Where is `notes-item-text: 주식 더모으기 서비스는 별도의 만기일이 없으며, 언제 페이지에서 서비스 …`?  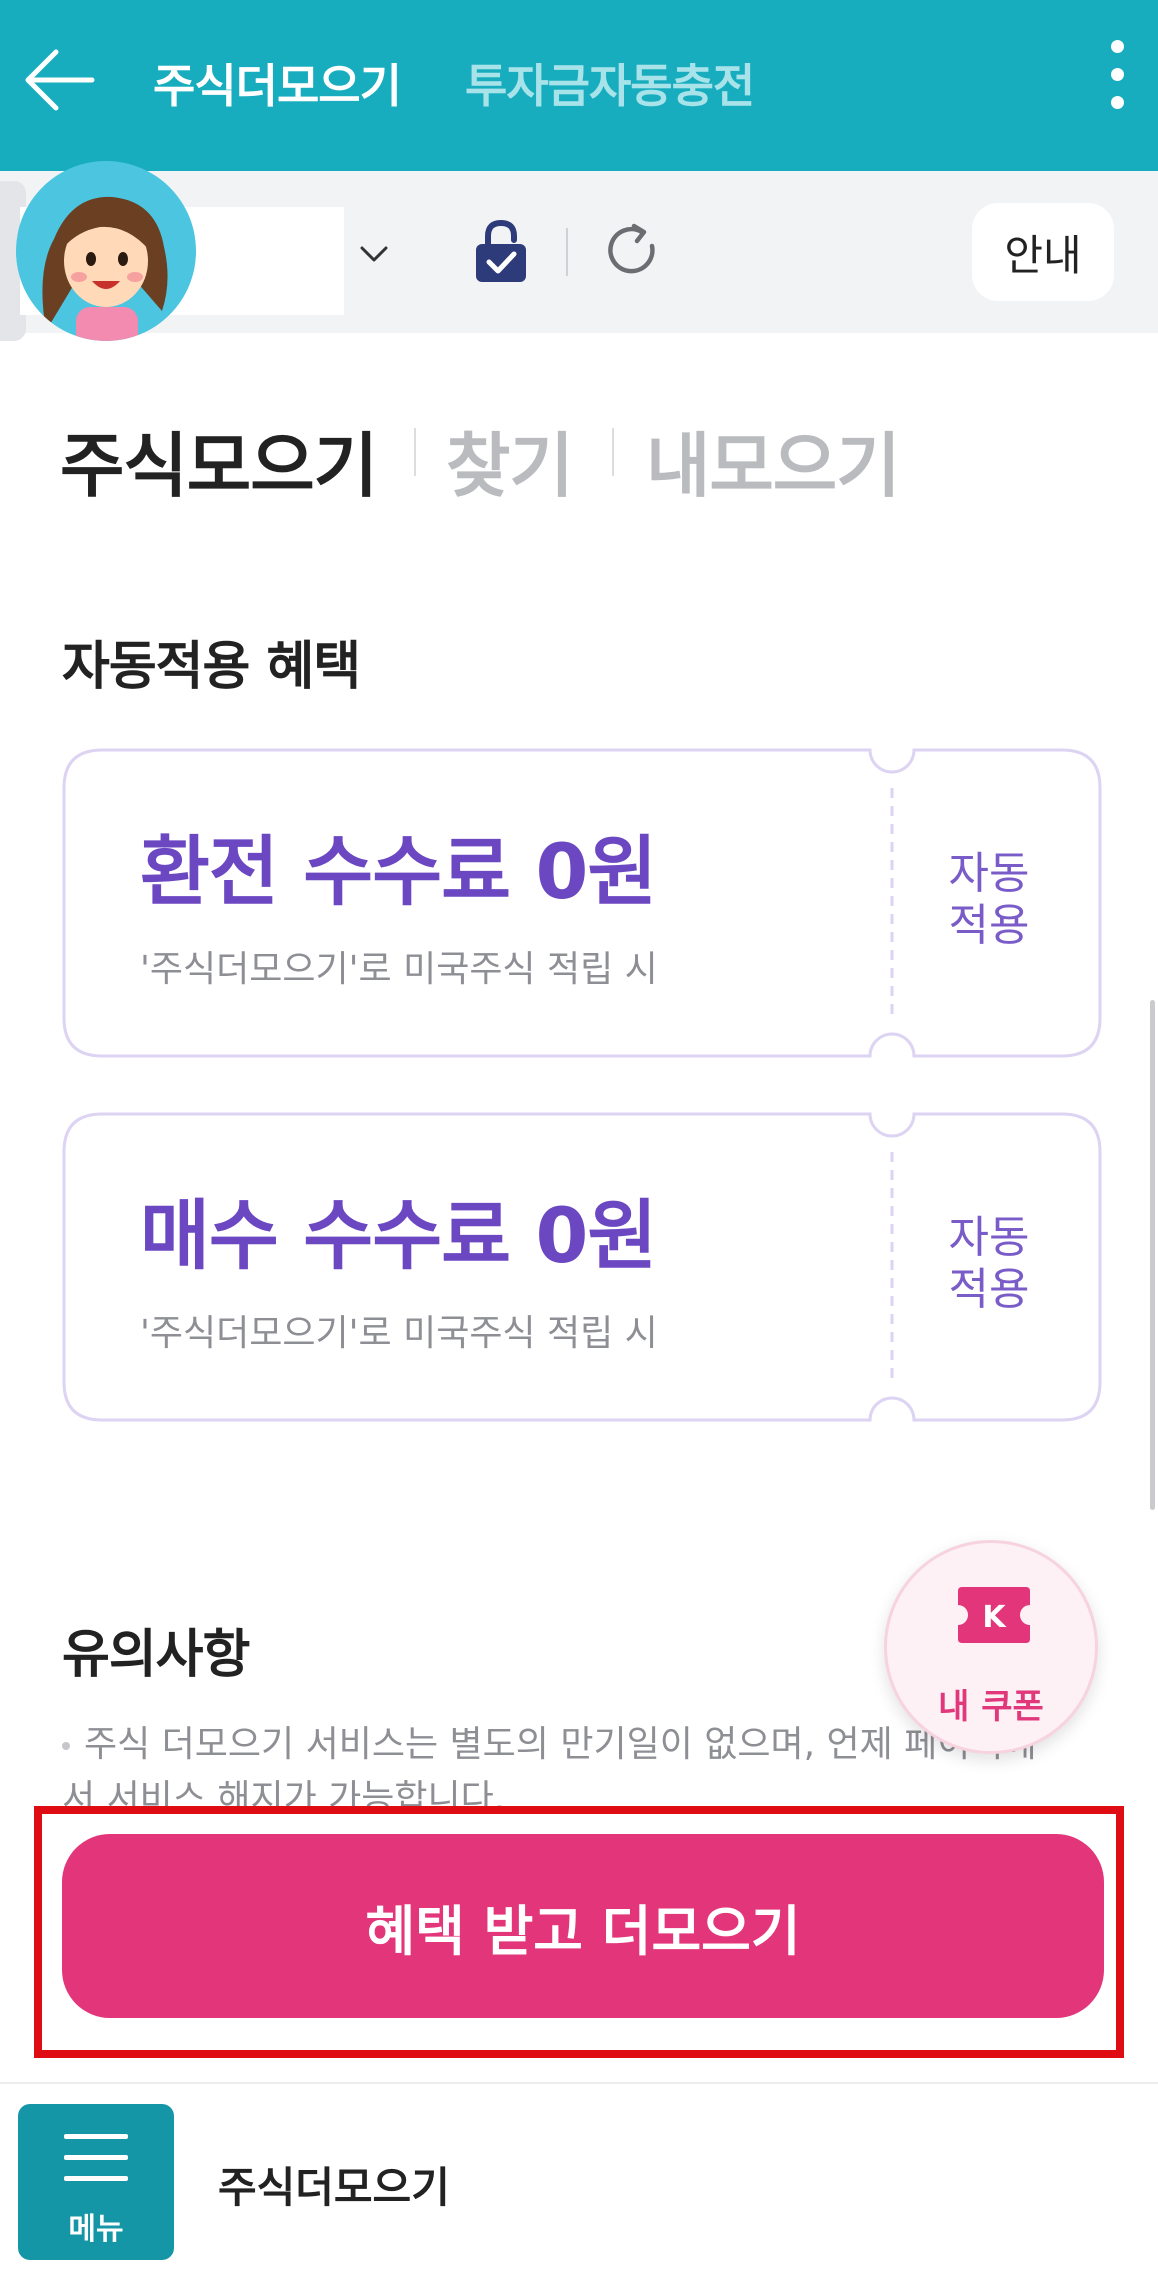 notes-item-text: 주식 더모으기 서비스는 별도의 만기일이 없으며, 언제 페이지에서 서비스 … is located at coordinates (549, 1771).